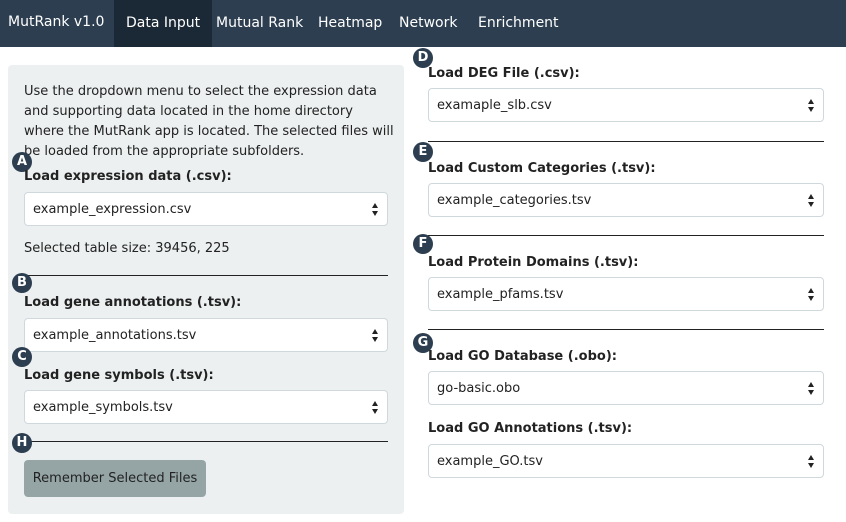 The image size is (846, 522). What do you see at coordinates (626, 200) in the screenshot?
I see `custom-categories-select: example_categories.tsv` at bounding box center [626, 200].